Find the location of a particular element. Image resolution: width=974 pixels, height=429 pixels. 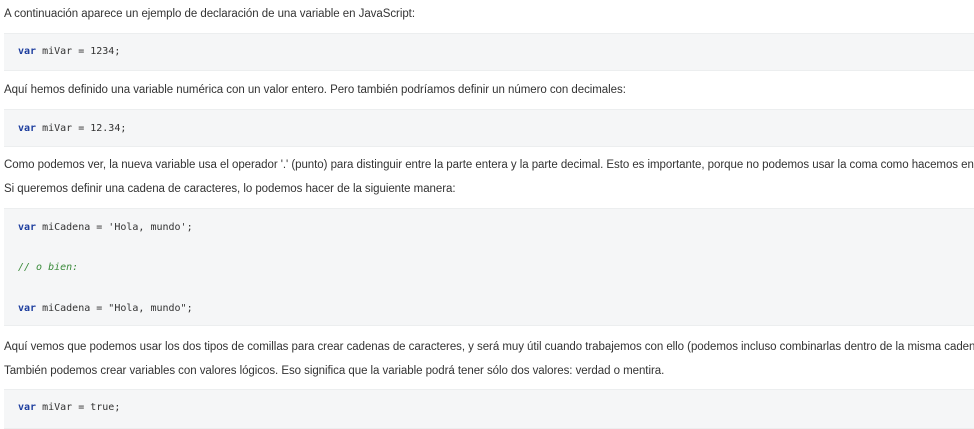

code-text: miVar = 1234; is located at coordinates (78, 51).